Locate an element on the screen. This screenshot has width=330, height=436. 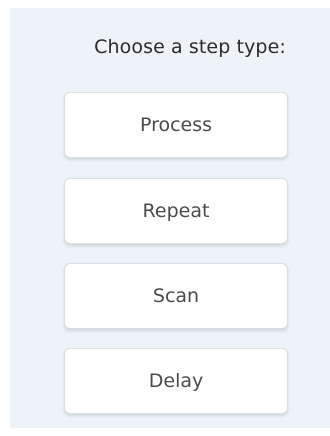
scan-button: Scan is located at coordinates (176, 296).